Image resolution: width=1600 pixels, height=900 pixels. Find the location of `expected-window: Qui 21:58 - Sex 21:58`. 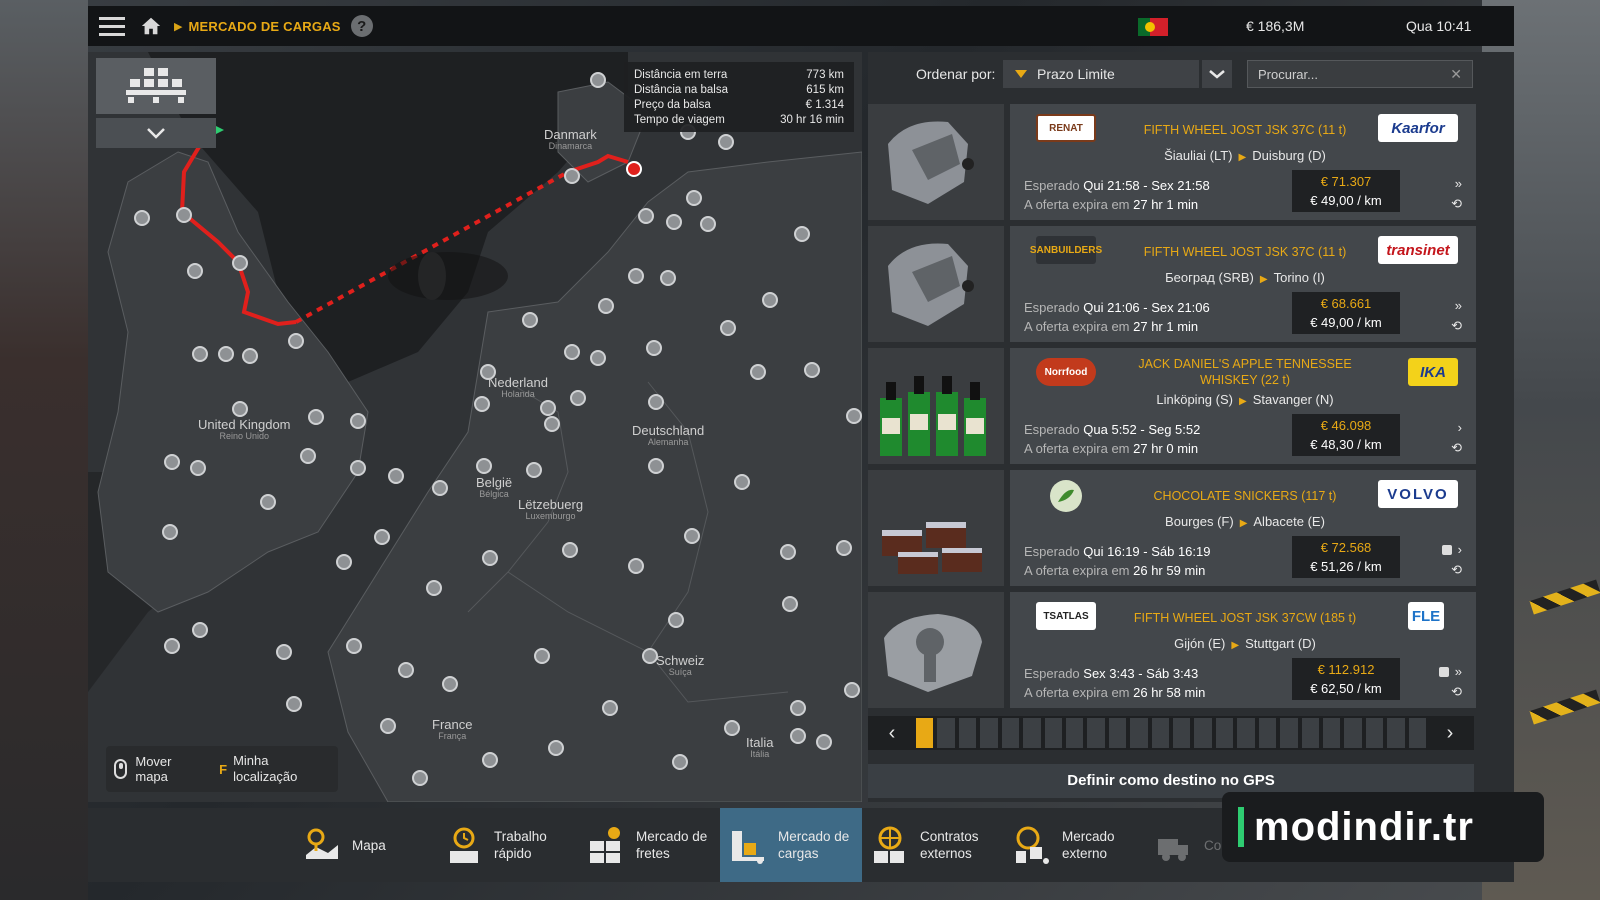

expected-window: Qui 21:58 - Sex 21:58 is located at coordinates (1146, 185).